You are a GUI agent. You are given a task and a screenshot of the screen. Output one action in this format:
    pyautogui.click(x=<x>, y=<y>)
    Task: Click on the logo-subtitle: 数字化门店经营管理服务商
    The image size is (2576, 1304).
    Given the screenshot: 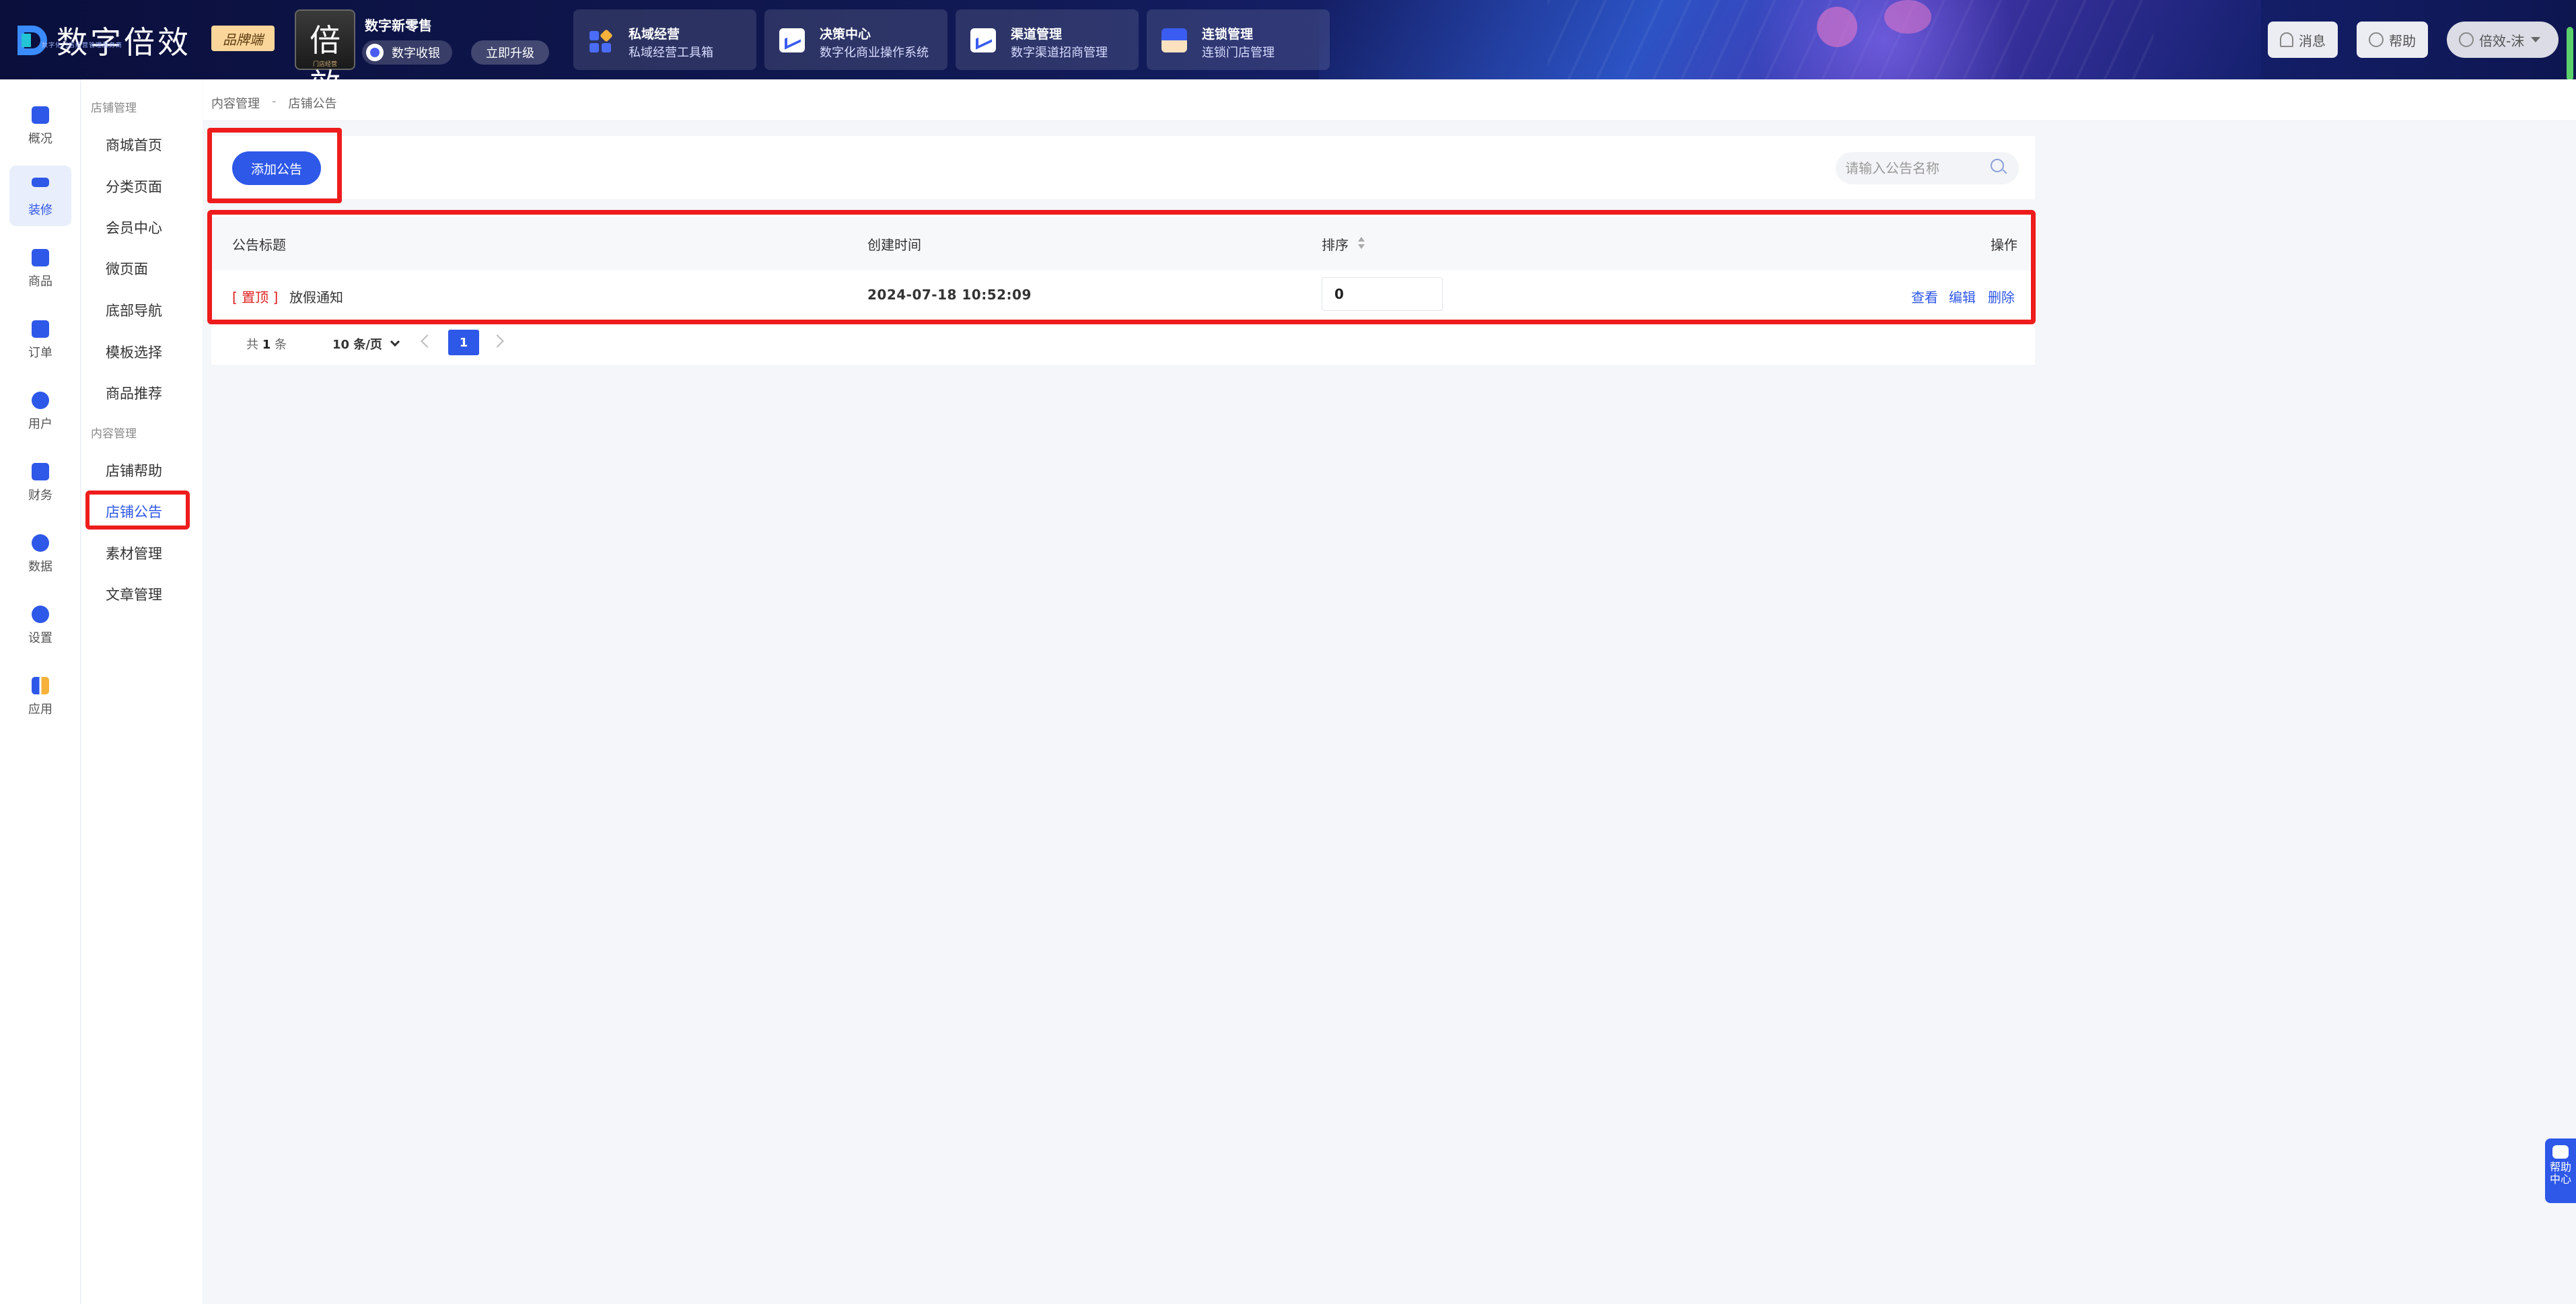 What is the action you would take?
    pyautogui.click(x=82, y=45)
    